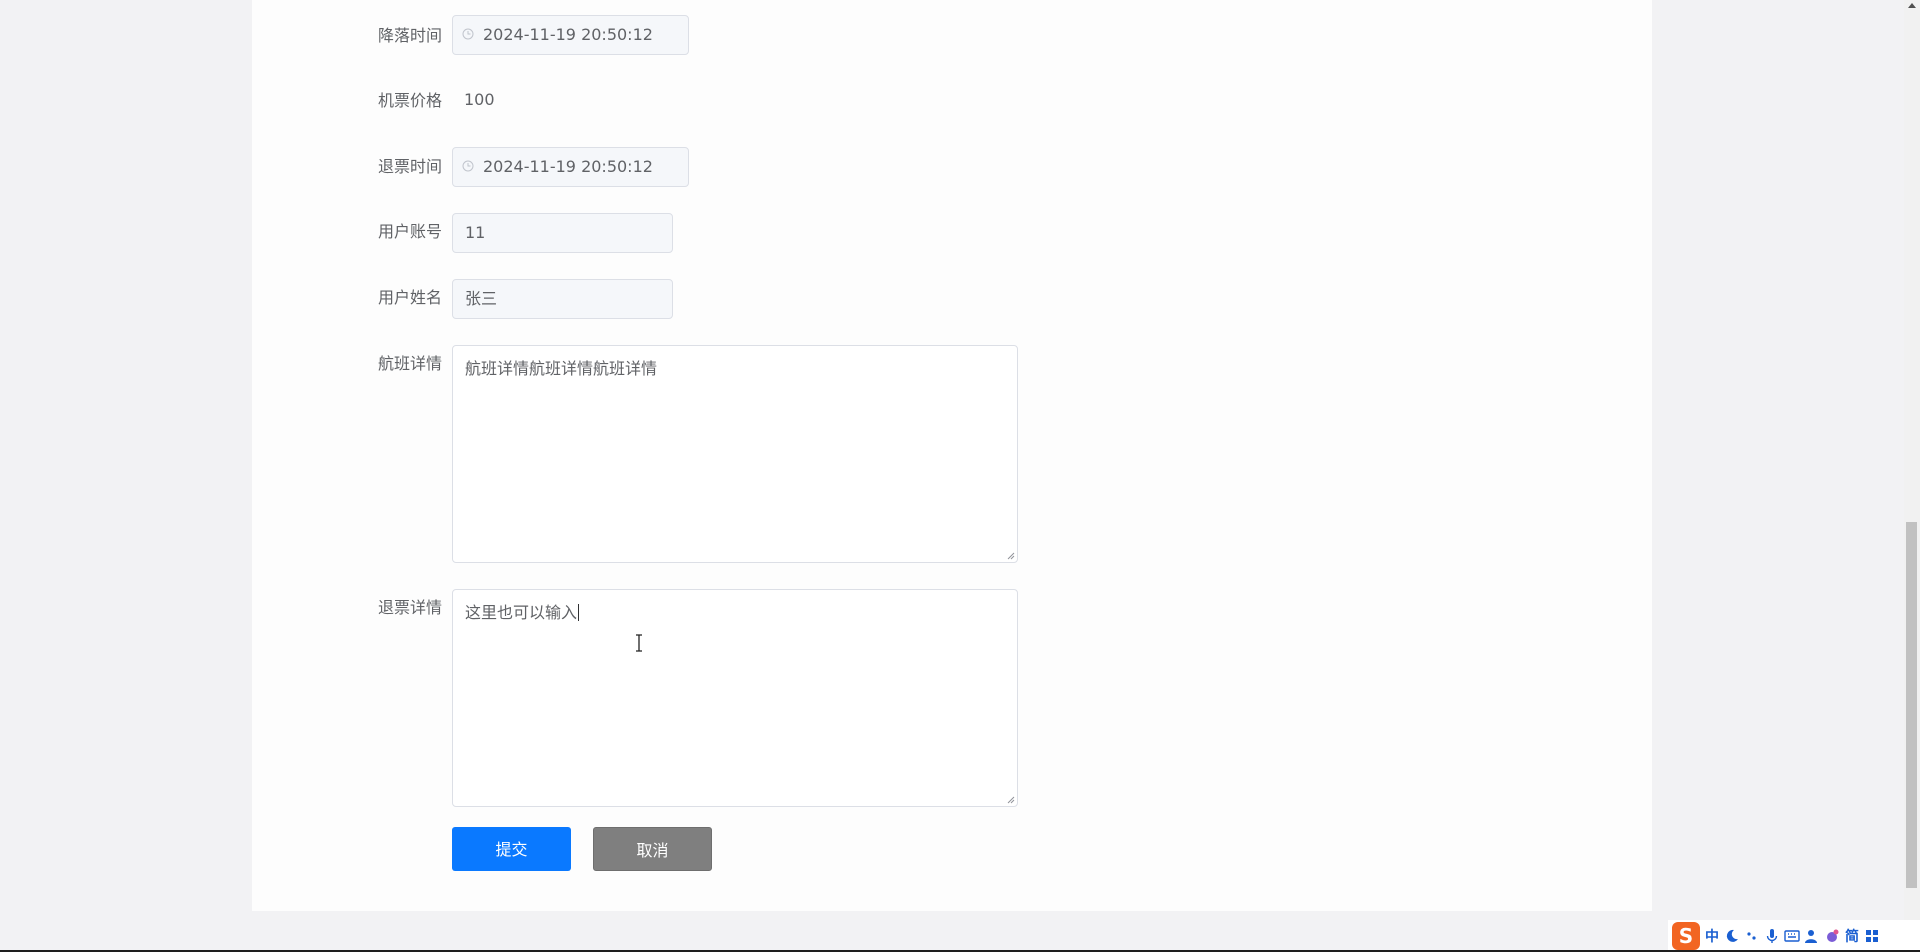 Image resolution: width=1920 pixels, height=952 pixels. I want to click on refund-time-label: 退票时间, so click(409, 166).